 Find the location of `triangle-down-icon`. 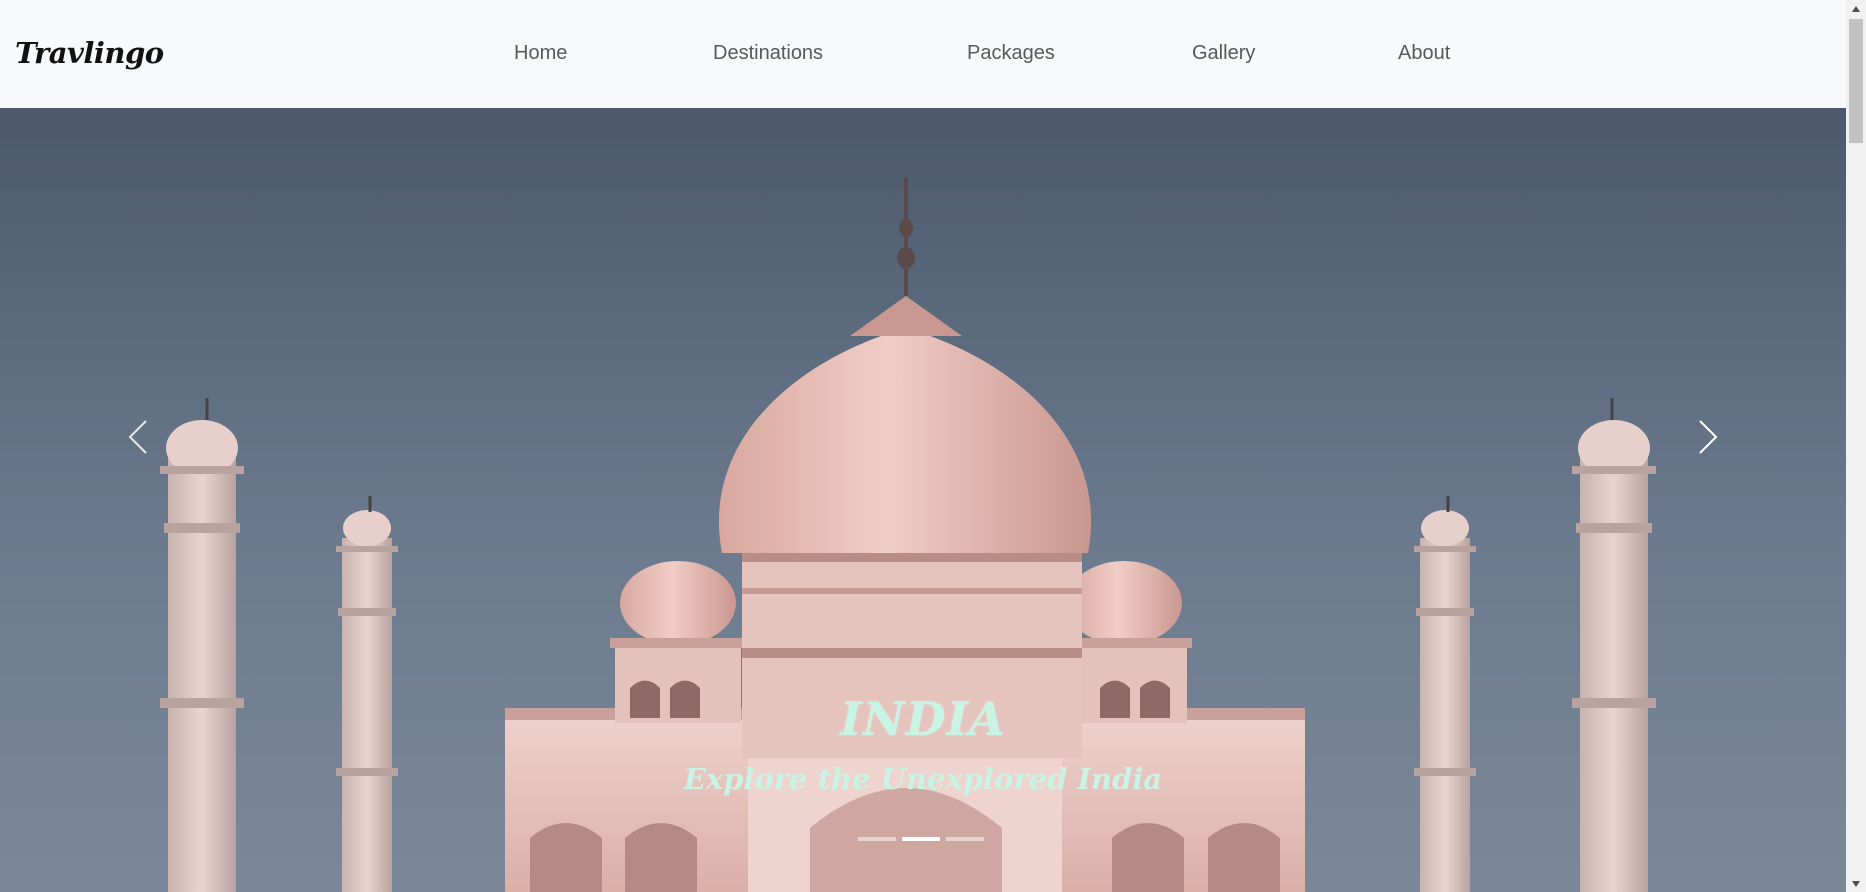

triangle-down-icon is located at coordinates (1856, 883).